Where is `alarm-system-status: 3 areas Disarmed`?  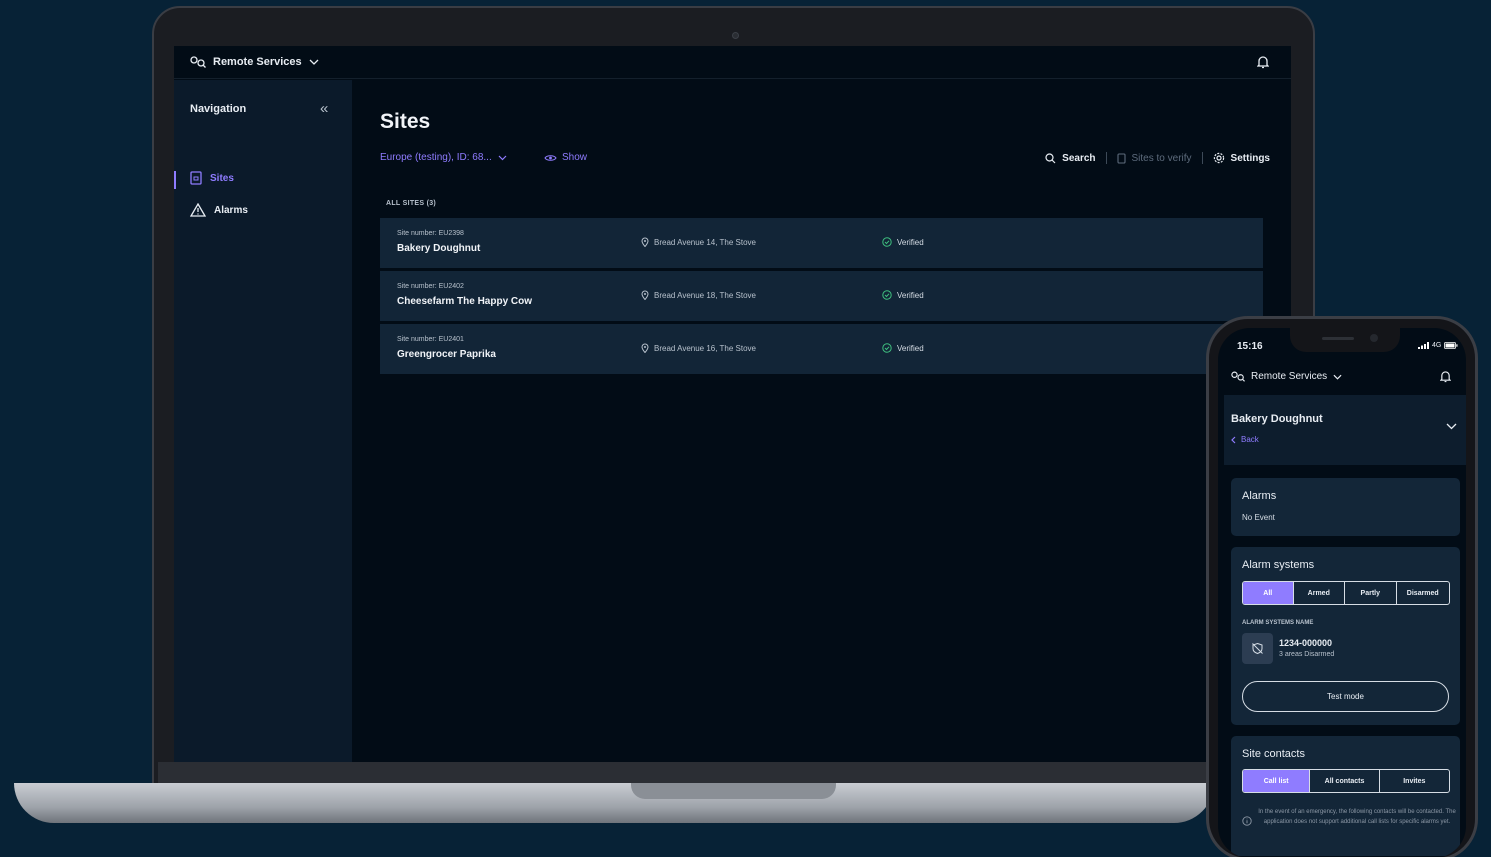
alarm-system-status: 3 areas Disarmed is located at coordinates (1307, 654).